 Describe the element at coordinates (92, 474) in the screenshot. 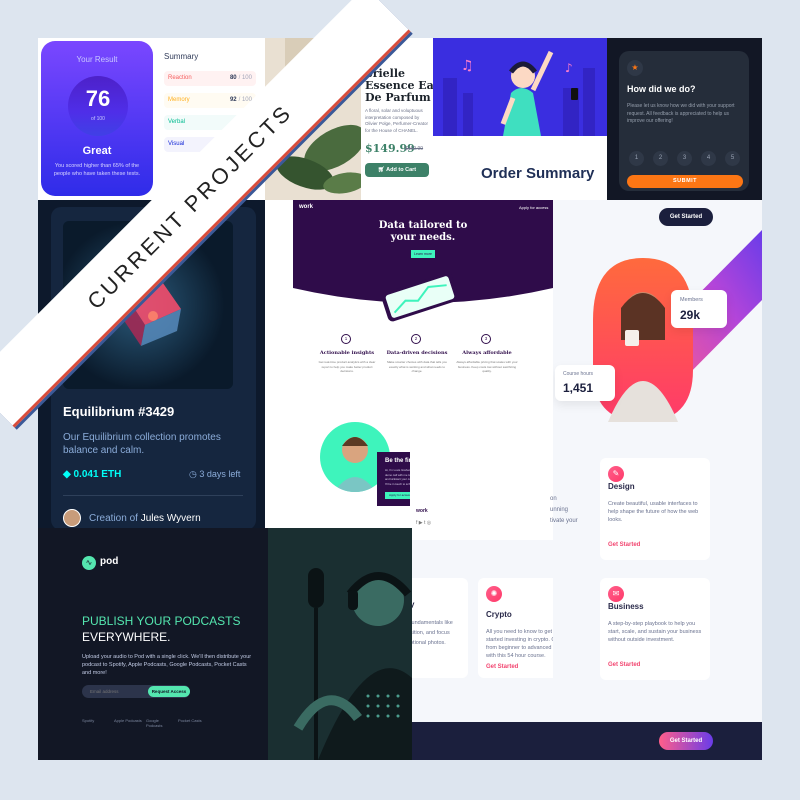

I see `nft-price: ◆ 0.041 ETH` at that location.